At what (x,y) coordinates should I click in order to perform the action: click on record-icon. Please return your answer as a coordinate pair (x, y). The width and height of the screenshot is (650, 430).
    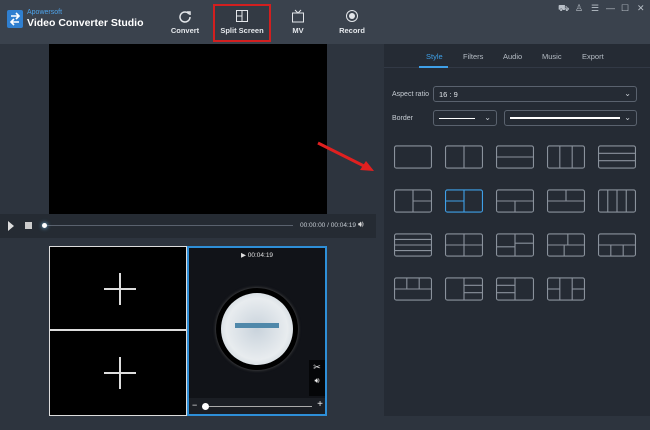
    Looking at the image, I should click on (352, 16).